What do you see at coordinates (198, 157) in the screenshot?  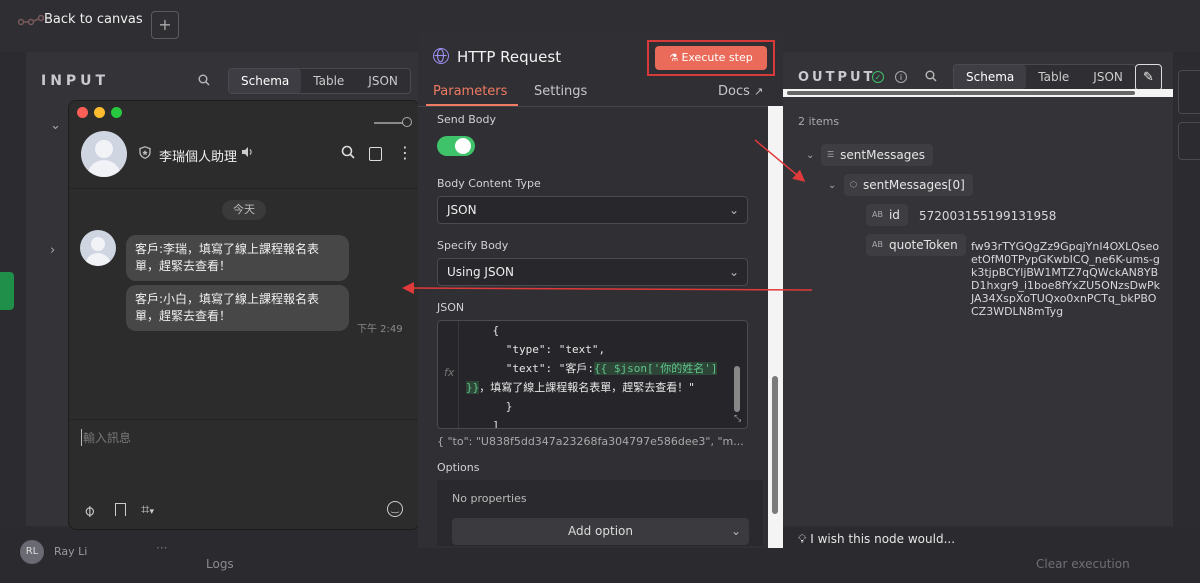 I see `contact-name: 李瑞個人助理` at bounding box center [198, 157].